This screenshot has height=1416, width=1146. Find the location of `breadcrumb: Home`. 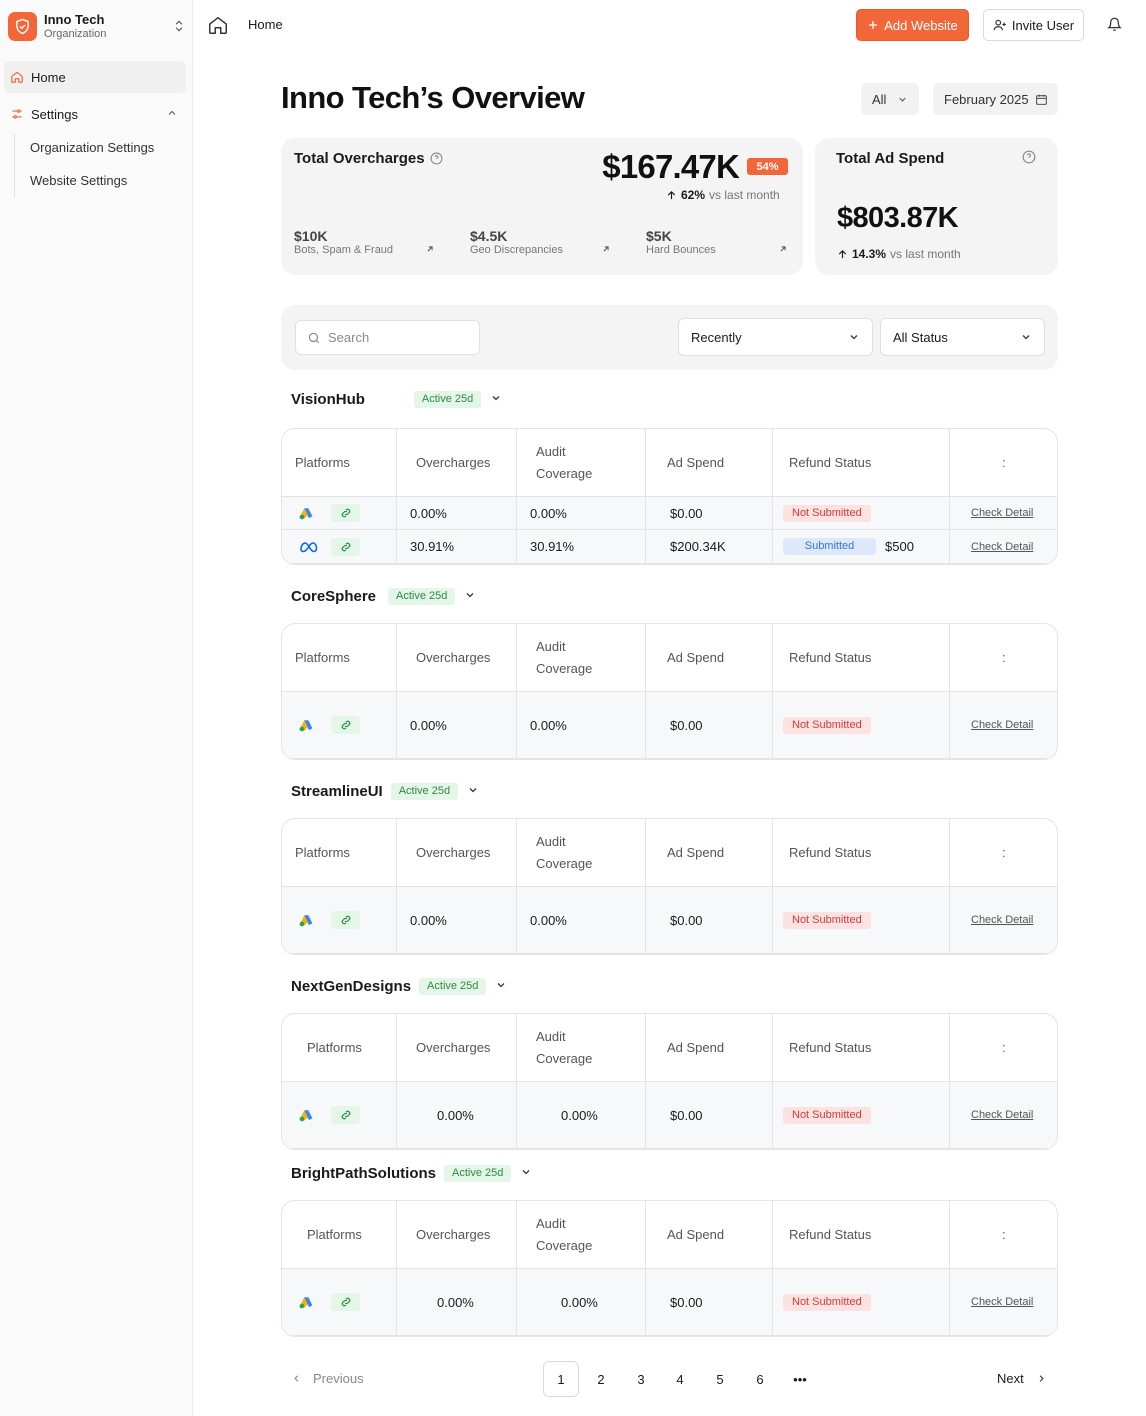

breadcrumb: Home is located at coordinates (265, 24).